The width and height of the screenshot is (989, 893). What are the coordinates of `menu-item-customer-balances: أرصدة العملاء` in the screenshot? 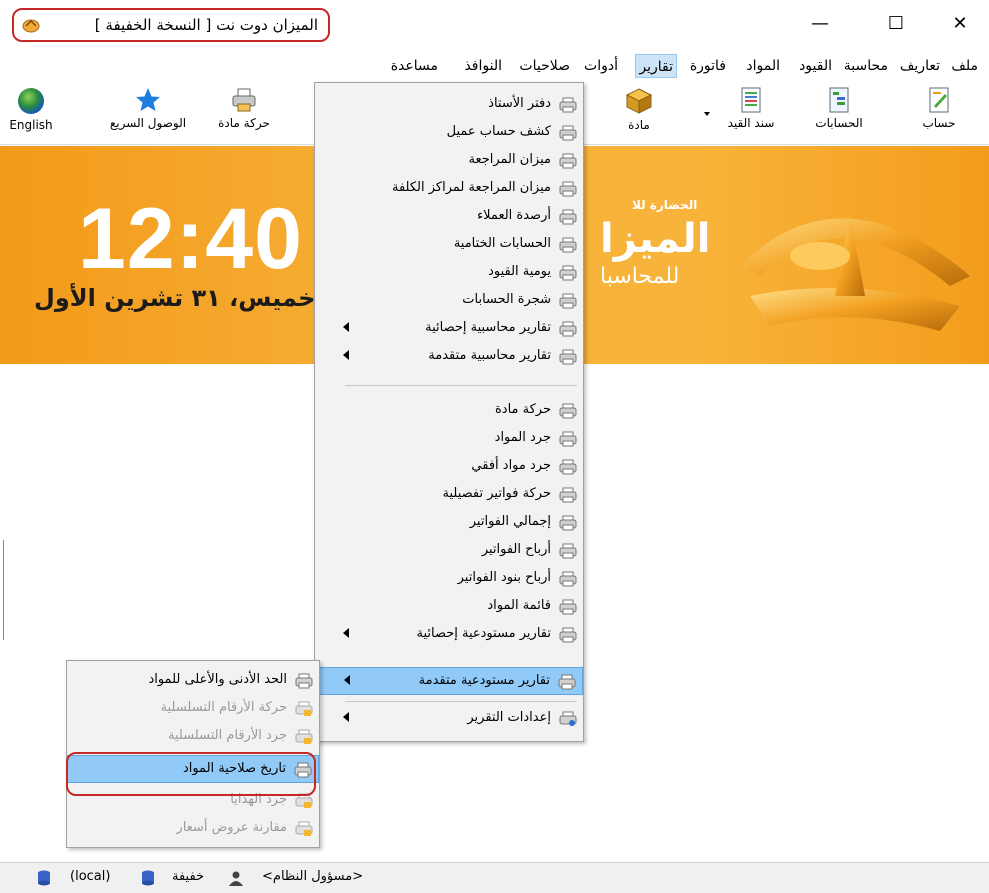 It's located at (449, 217).